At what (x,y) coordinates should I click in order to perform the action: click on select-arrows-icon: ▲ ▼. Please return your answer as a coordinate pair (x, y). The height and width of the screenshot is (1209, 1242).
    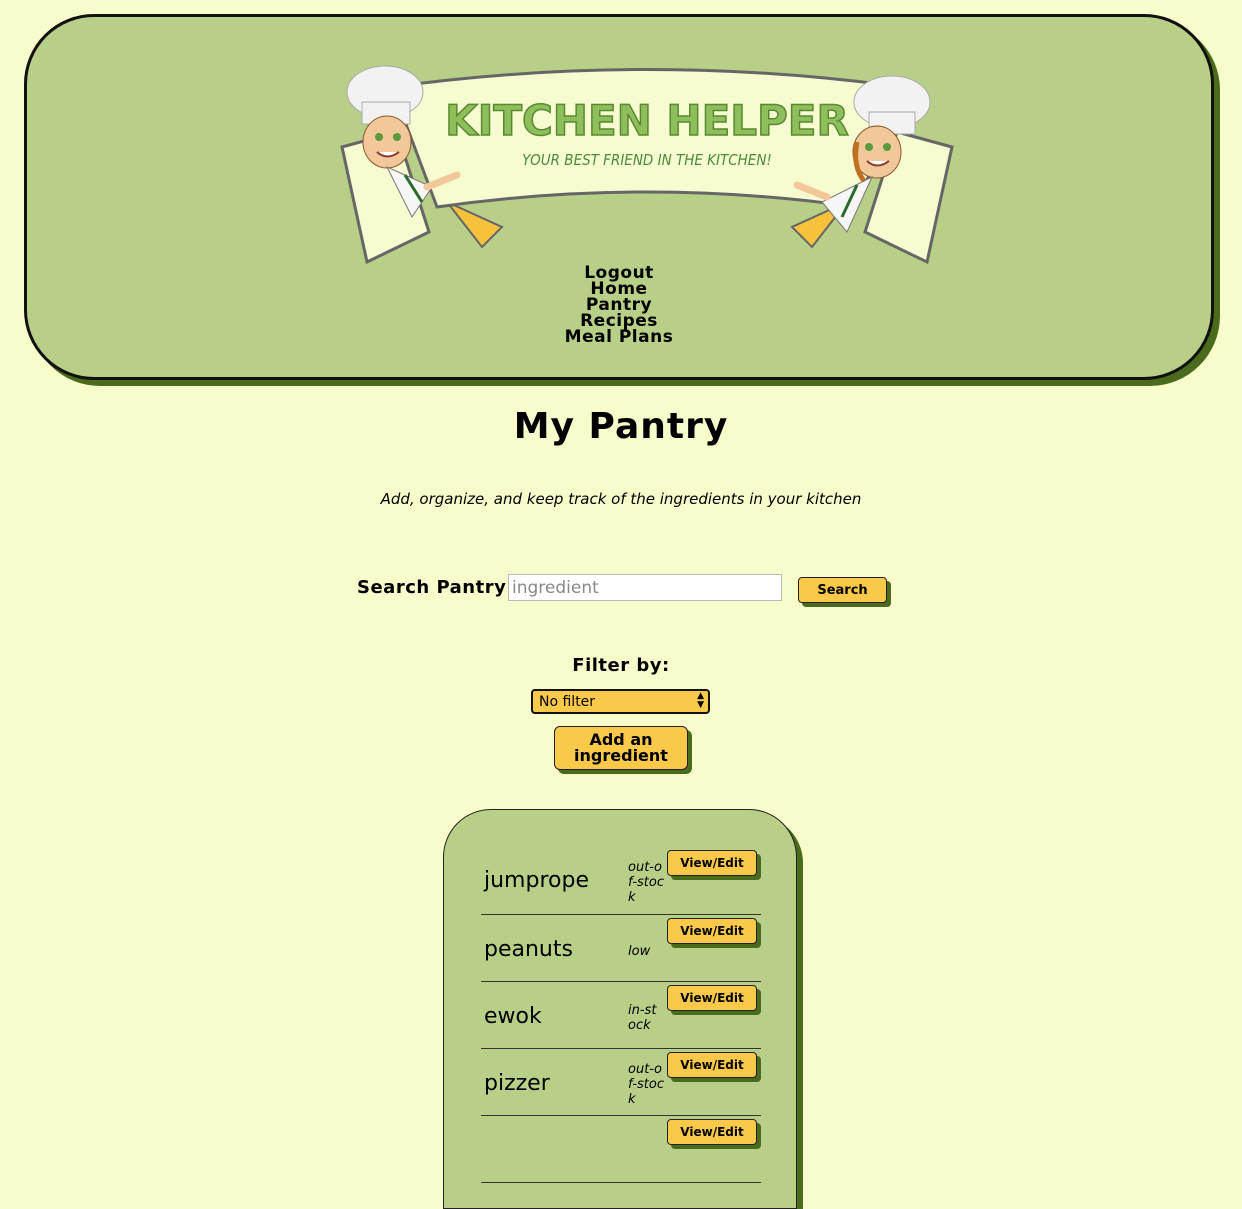
    Looking at the image, I should click on (700, 700).